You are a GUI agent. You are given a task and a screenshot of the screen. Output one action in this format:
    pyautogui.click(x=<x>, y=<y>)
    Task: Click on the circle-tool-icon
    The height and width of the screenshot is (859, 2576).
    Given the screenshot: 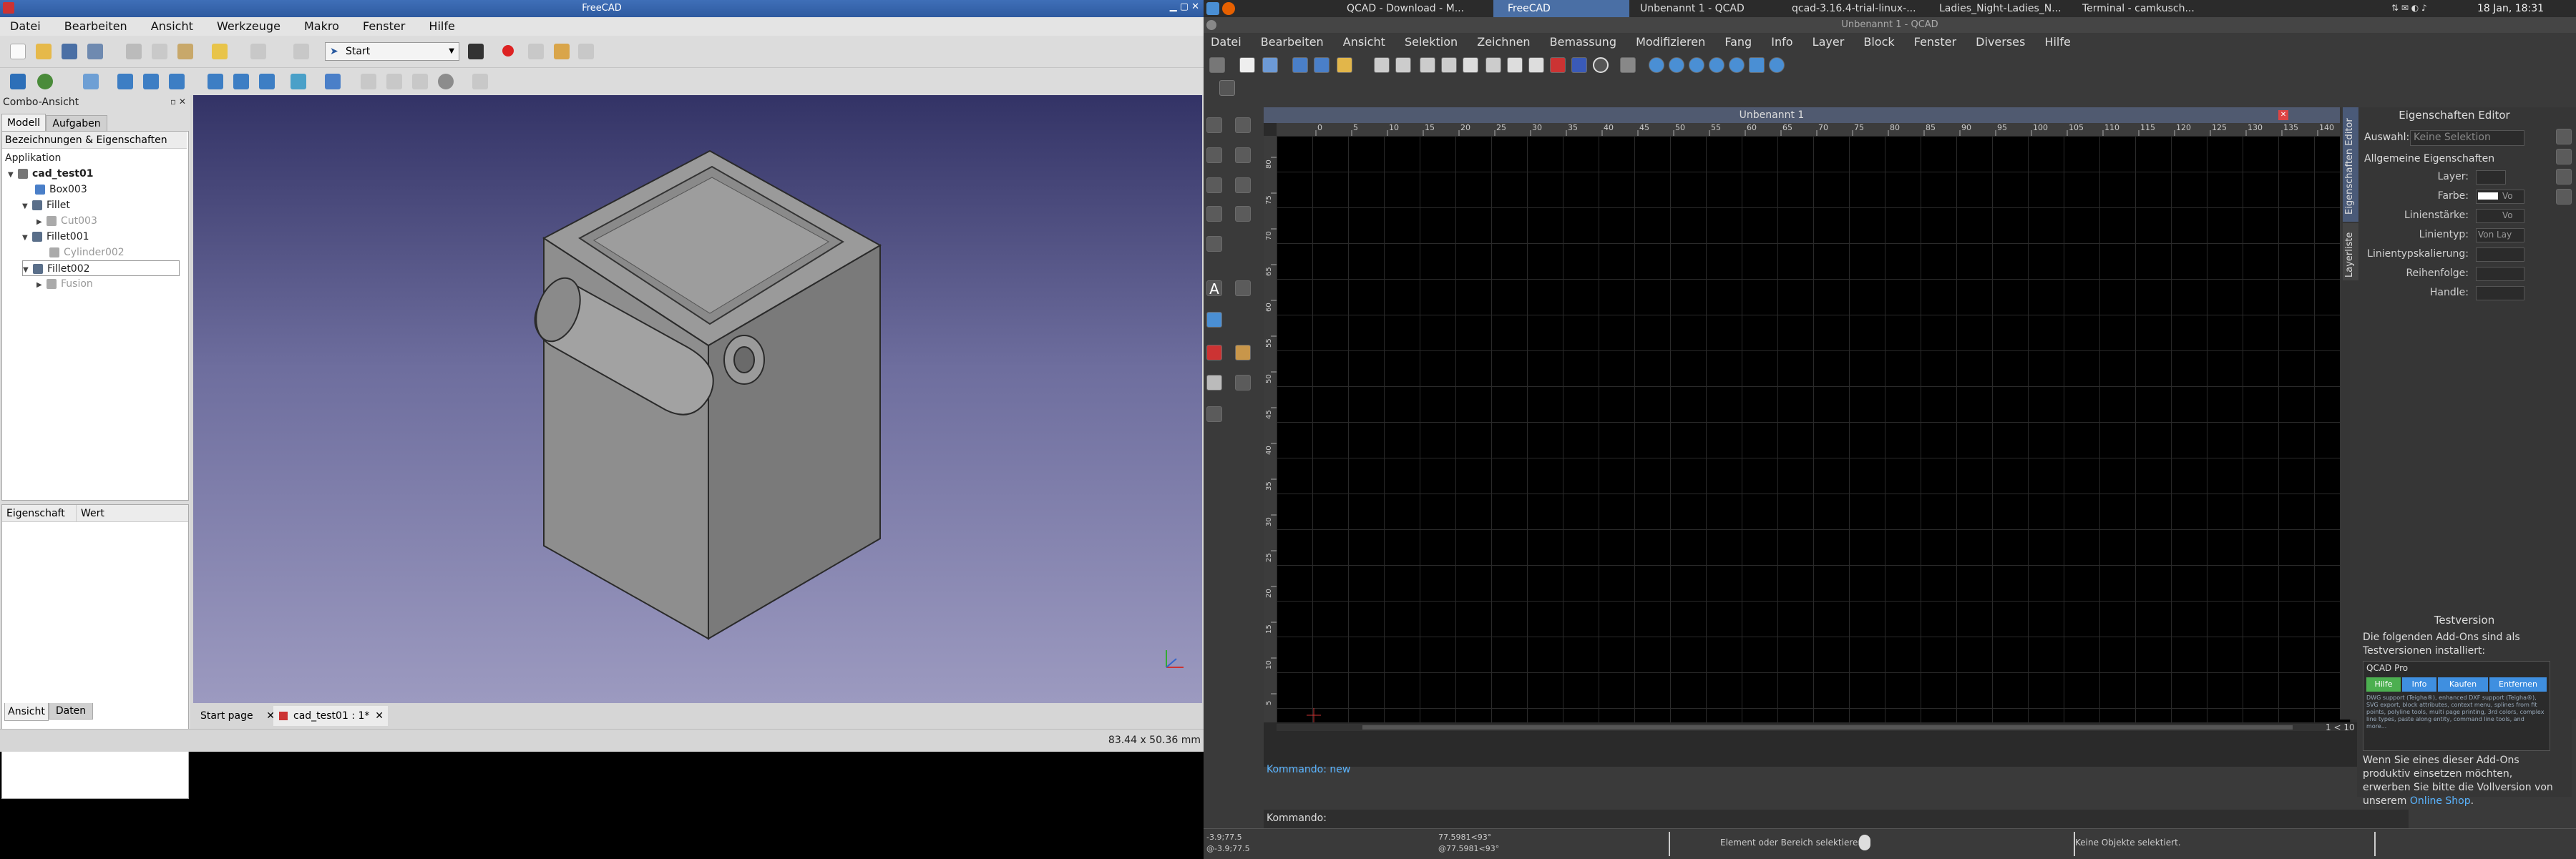 What is the action you would take?
    pyautogui.click(x=1243, y=155)
    